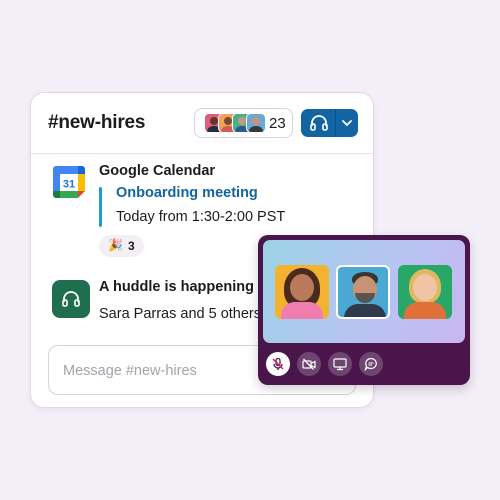  What do you see at coordinates (243, 123) in the screenshot?
I see `members-button: 23` at bounding box center [243, 123].